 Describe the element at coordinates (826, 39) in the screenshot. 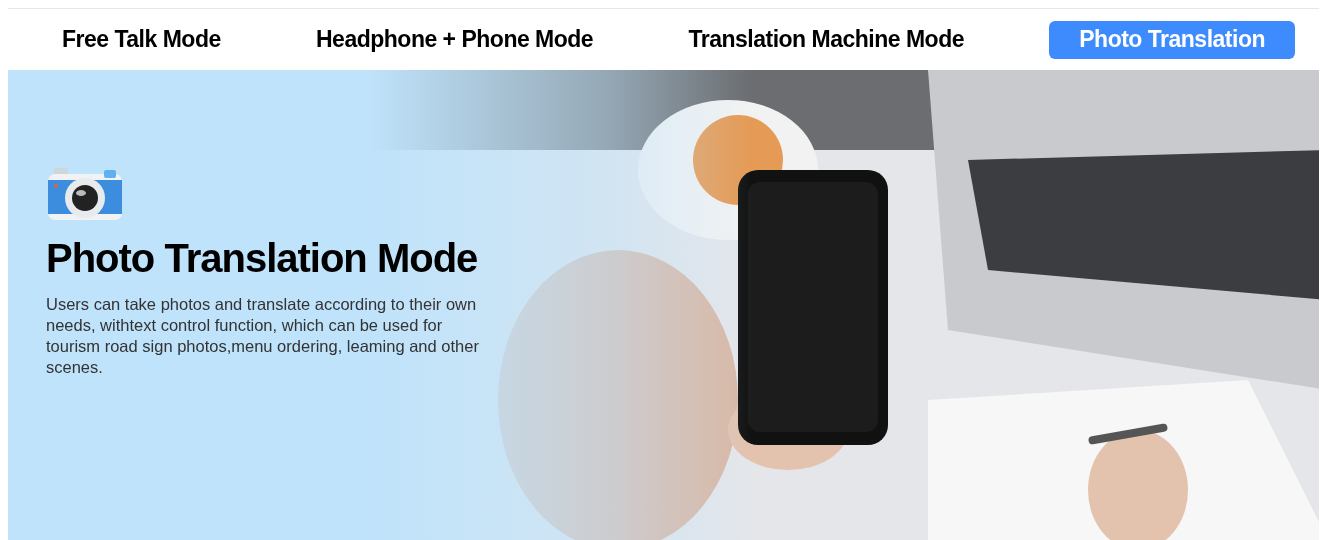

I see `mode-tab: Translation Machine Mode` at that location.